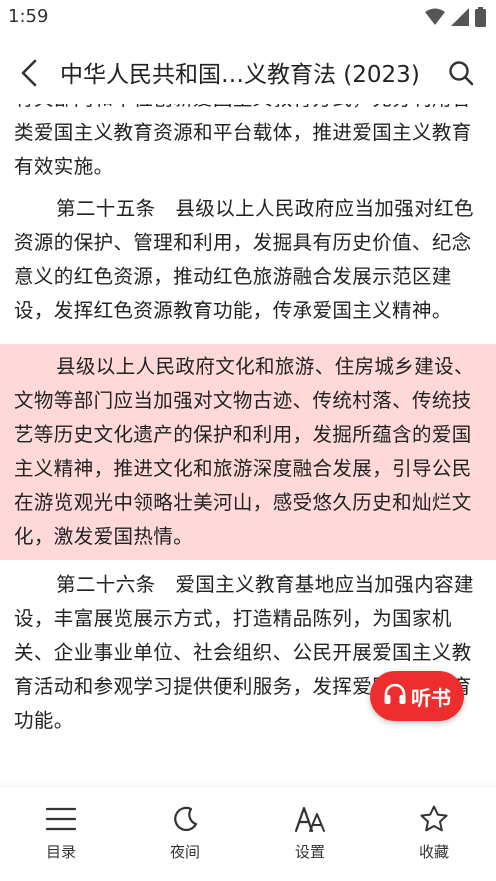 Image resolution: width=496 pixels, height=881 pixels. I want to click on back-arrow-icon, so click(29, 75).